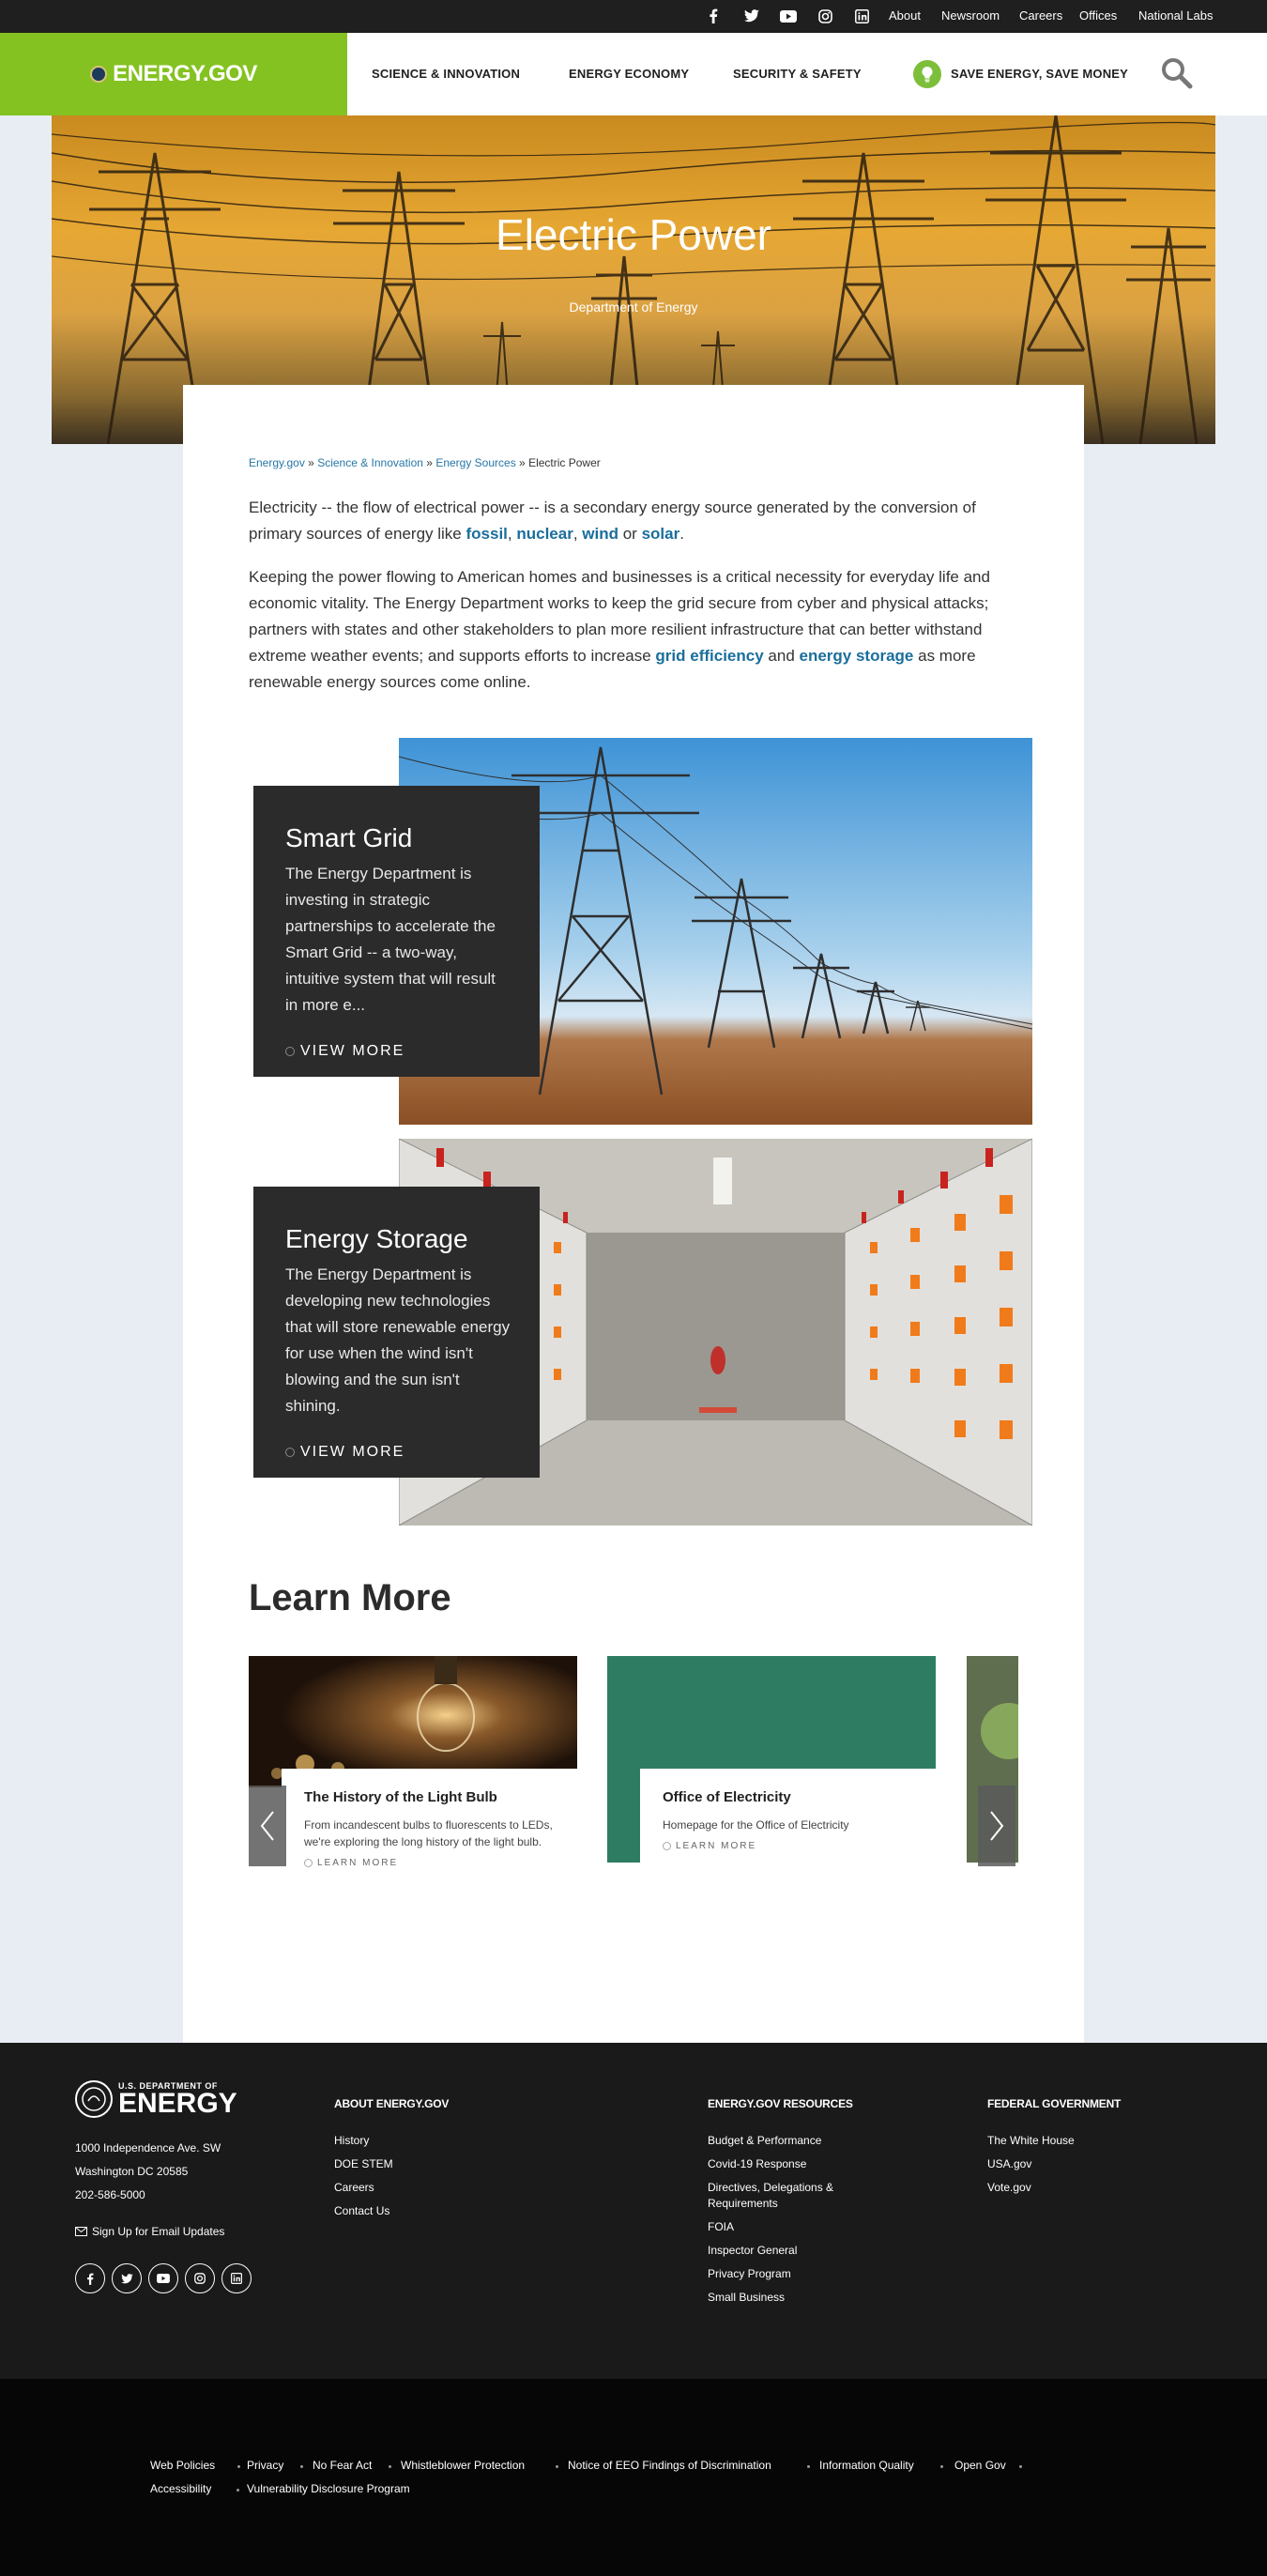  What do you see at coordinates (475, 462) in the screenshot?
I see `breadcrumb-energy-sources: Energy Sources` at bounding box center [475, 462].